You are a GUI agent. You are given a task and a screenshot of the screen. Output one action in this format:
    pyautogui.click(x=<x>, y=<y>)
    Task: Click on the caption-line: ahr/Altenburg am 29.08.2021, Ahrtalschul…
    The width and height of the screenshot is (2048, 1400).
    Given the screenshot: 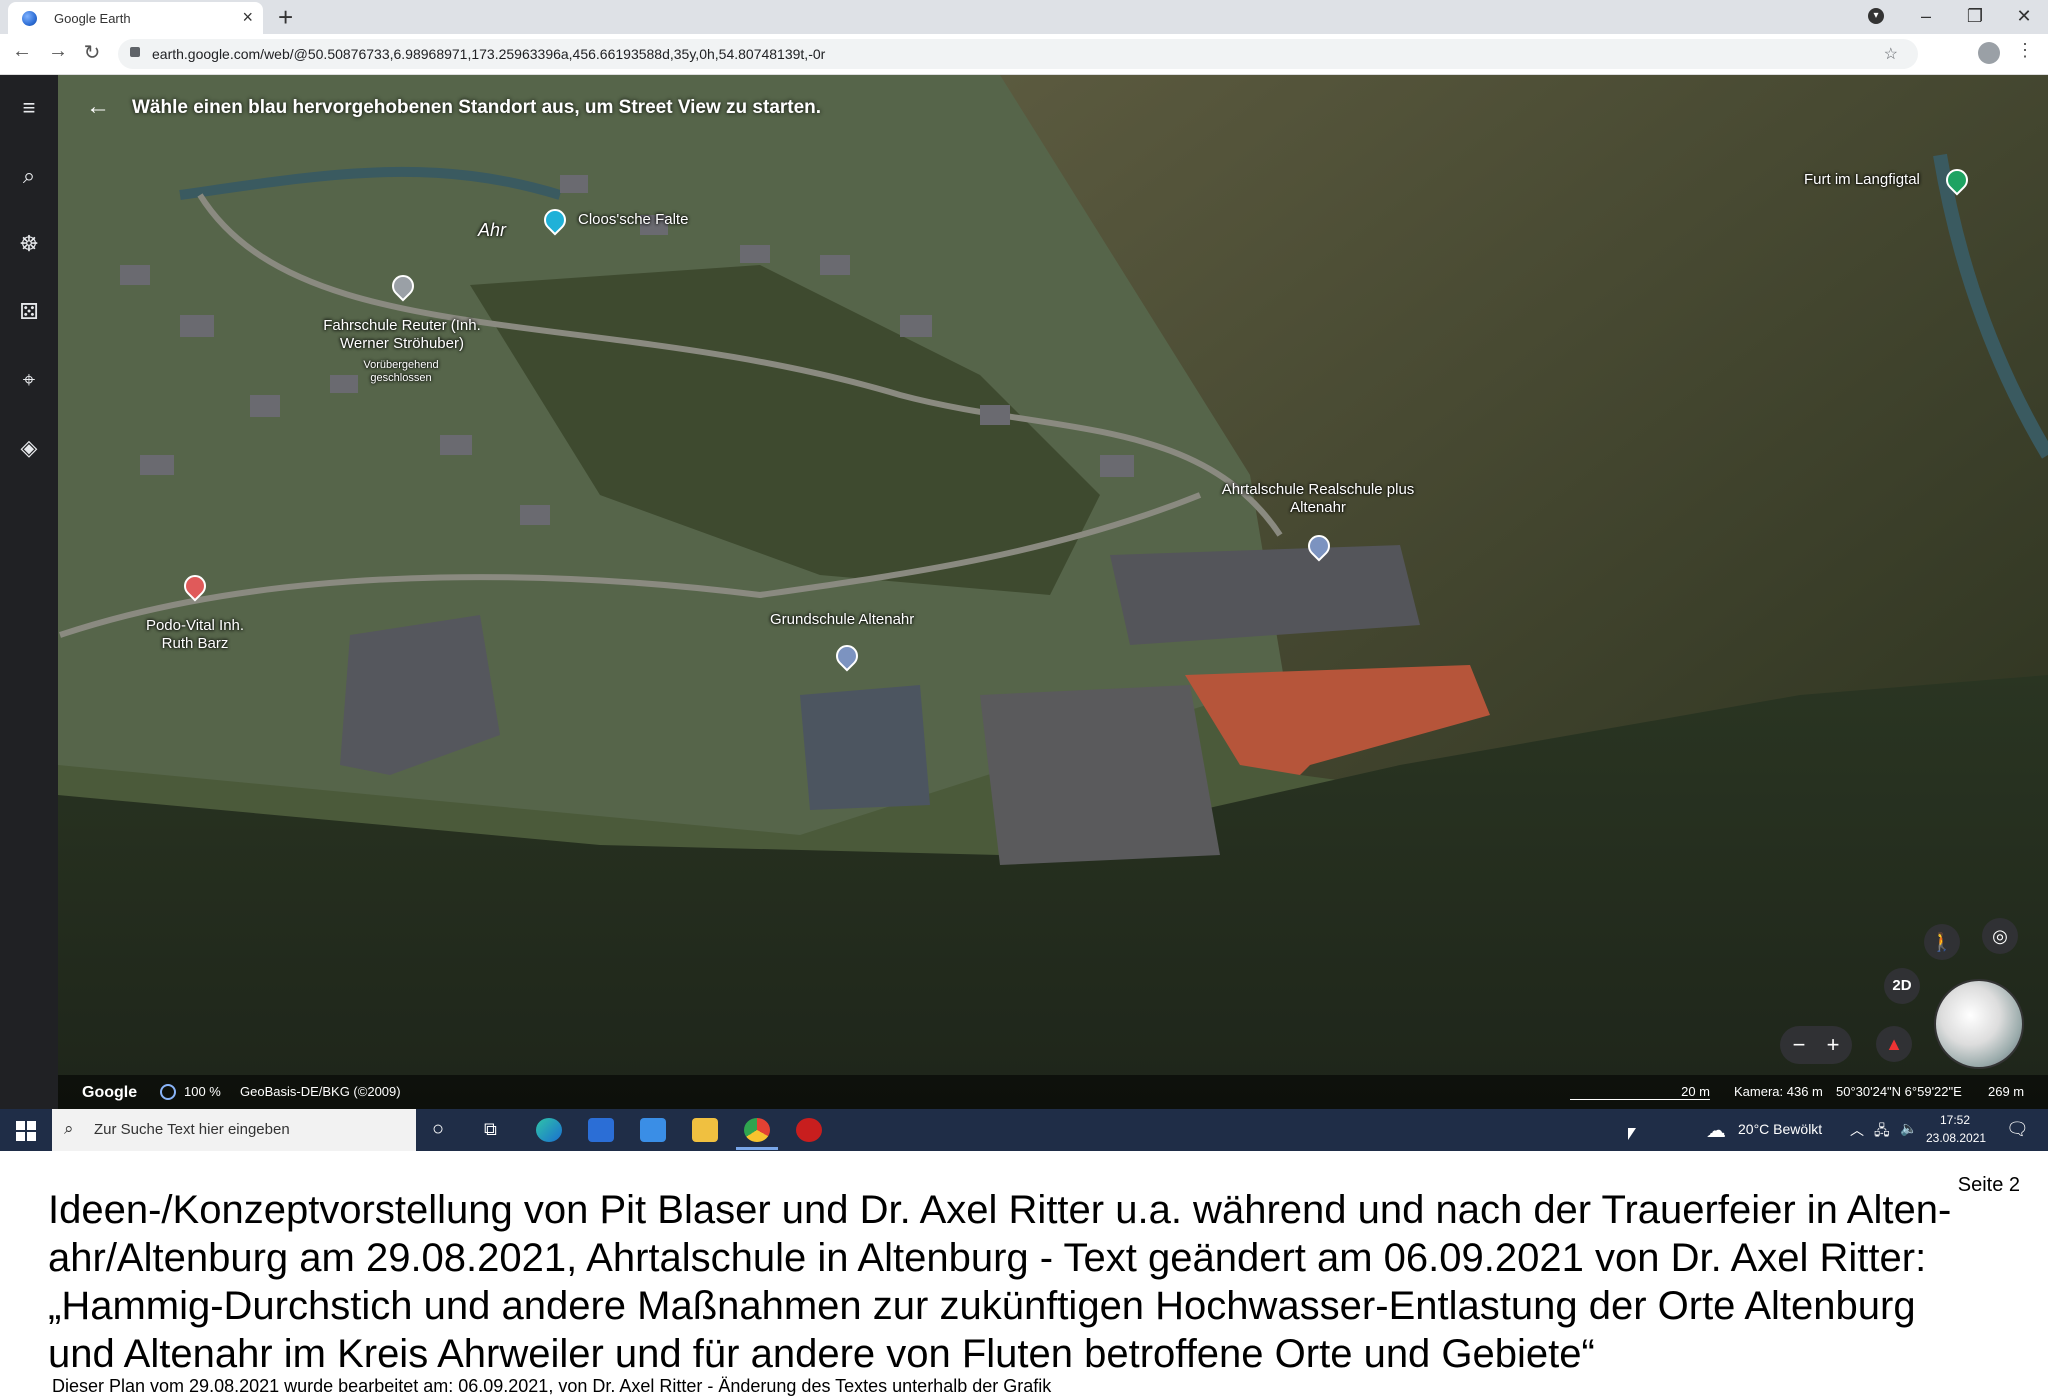 What is the action you would take?
    pyautogui.click(x=987, y=1258)
    